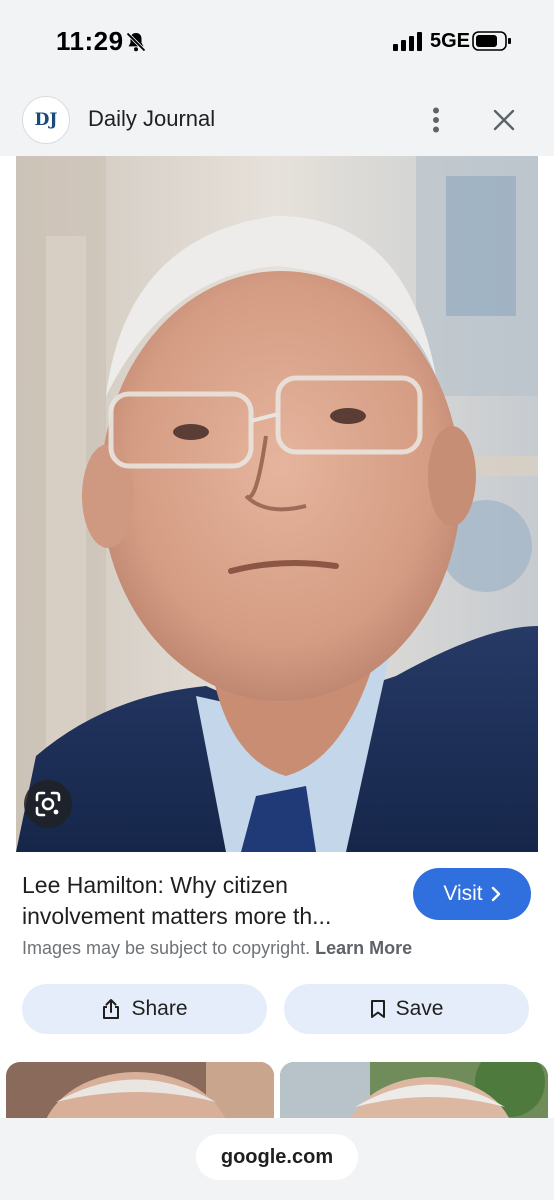  Describe the element at coordinates (159, 1008) in the screenshot. I see `share-label: Share` at that location.